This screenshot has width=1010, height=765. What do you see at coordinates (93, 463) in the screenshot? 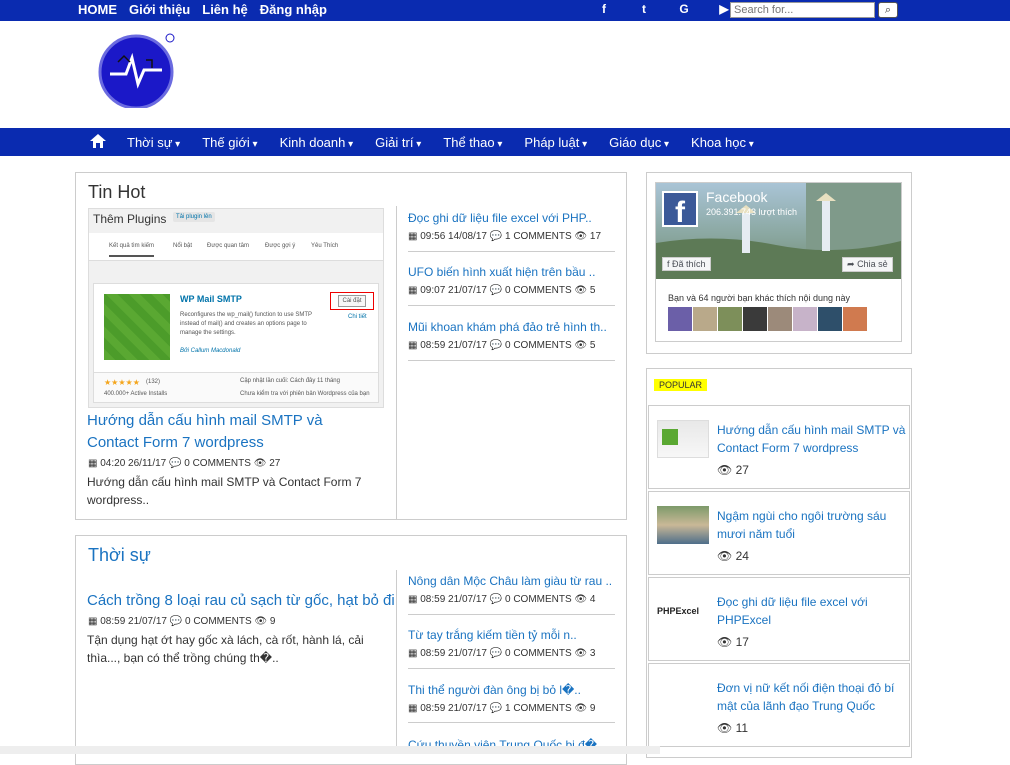
I see `calendar-icon: ▦` at bounding box center [93, 463].